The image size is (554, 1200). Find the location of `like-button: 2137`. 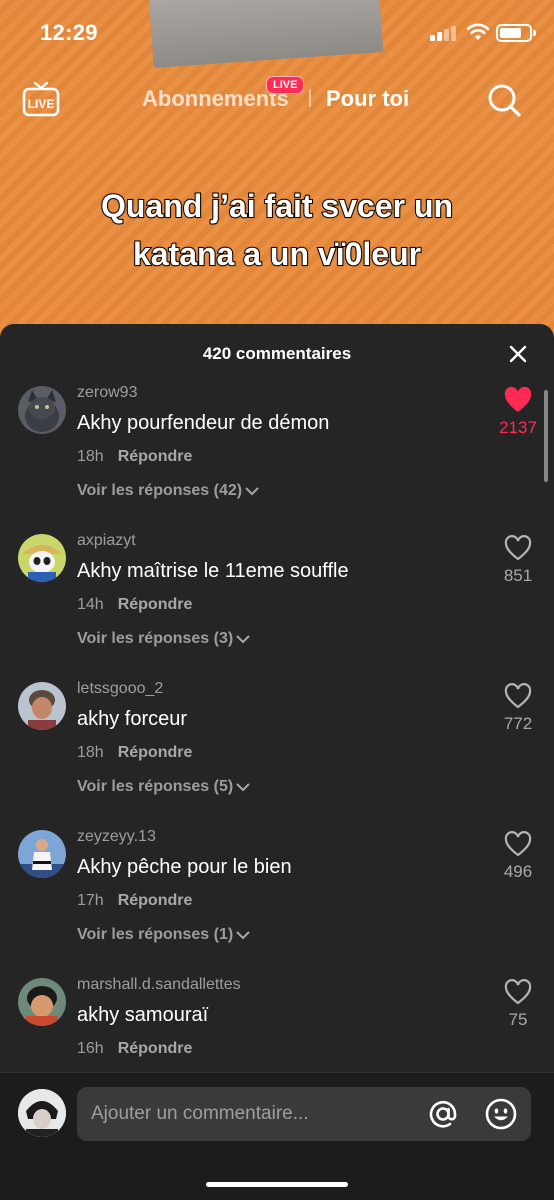

like-button: 2137 is located at coordinates (518, 412).